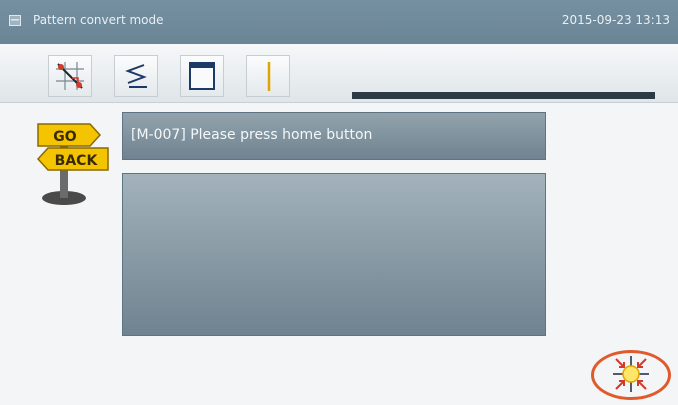 This screenshot has width=678, height=405. What do you see at coordinates (339, 73) in the screenshot?
I see `toolbar` at bounding box center [339, 73].